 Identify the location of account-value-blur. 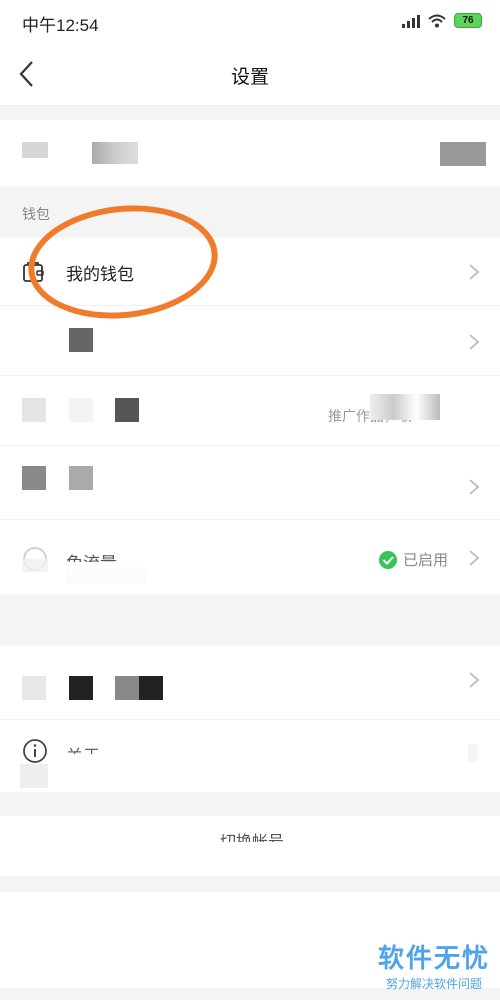
(463, 154).